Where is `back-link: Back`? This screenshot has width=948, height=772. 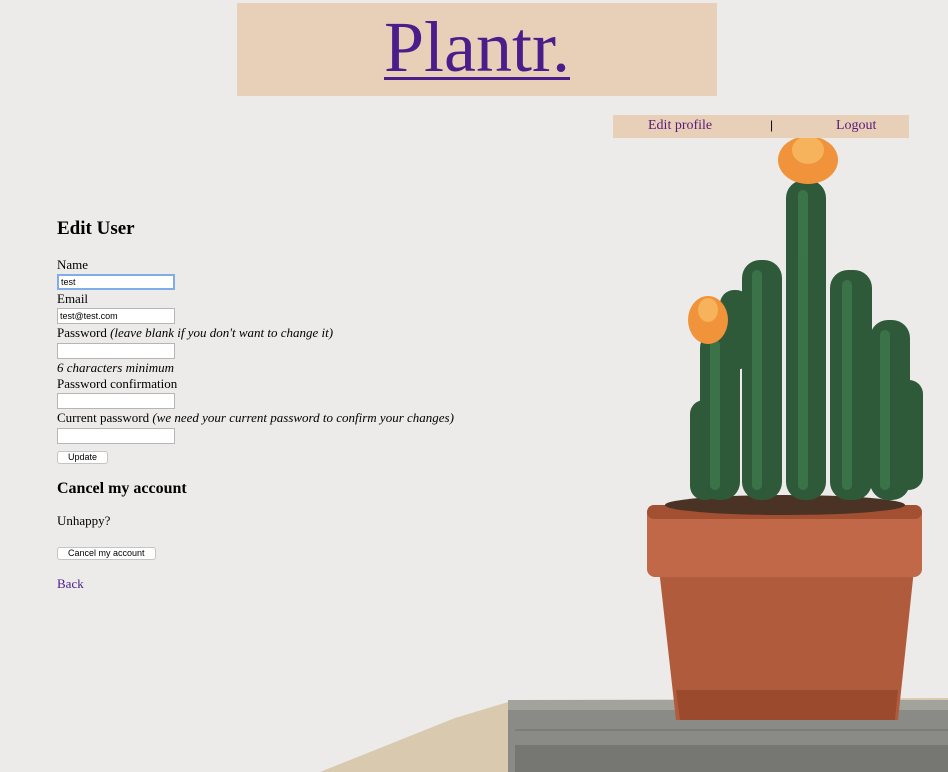 back-link: Back is located at coordinates (70, 583).